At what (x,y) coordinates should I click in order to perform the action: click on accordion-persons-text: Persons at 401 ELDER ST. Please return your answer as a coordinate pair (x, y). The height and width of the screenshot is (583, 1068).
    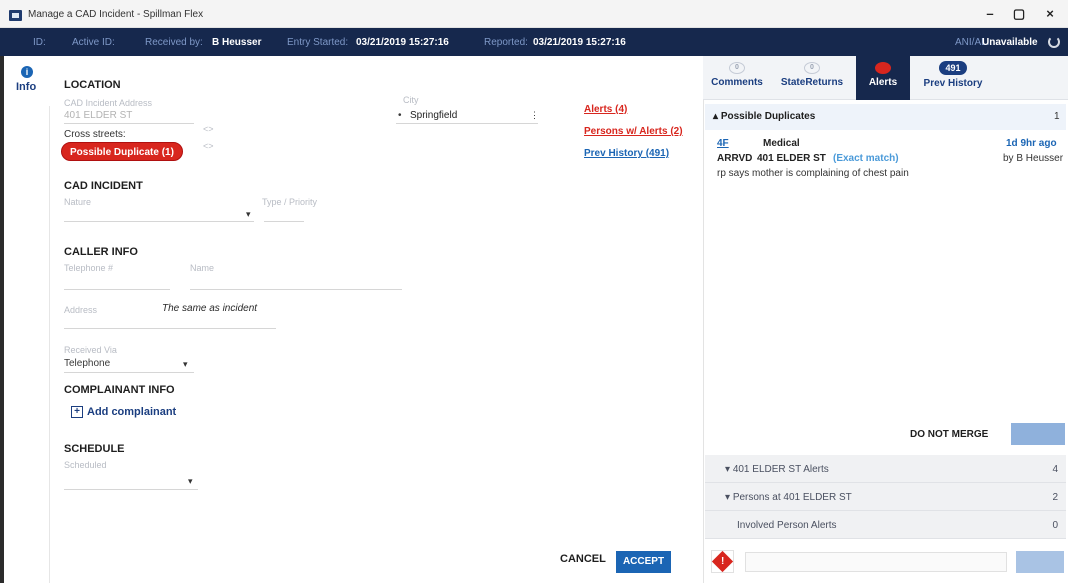
    Looking at the image, I should click on (792, 497).